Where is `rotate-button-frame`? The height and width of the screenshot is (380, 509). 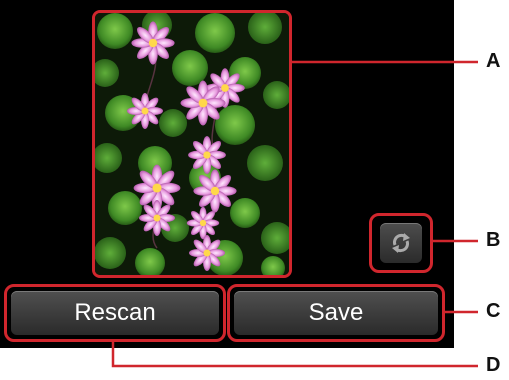
rotate-button-frame is located at coordinates (401, 243).